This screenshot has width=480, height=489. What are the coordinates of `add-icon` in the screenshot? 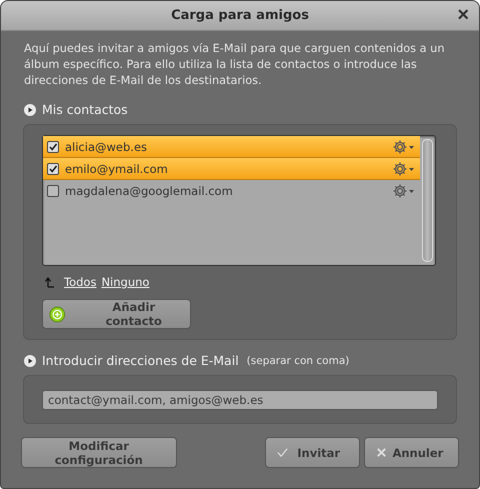 It's located at (57, 314).